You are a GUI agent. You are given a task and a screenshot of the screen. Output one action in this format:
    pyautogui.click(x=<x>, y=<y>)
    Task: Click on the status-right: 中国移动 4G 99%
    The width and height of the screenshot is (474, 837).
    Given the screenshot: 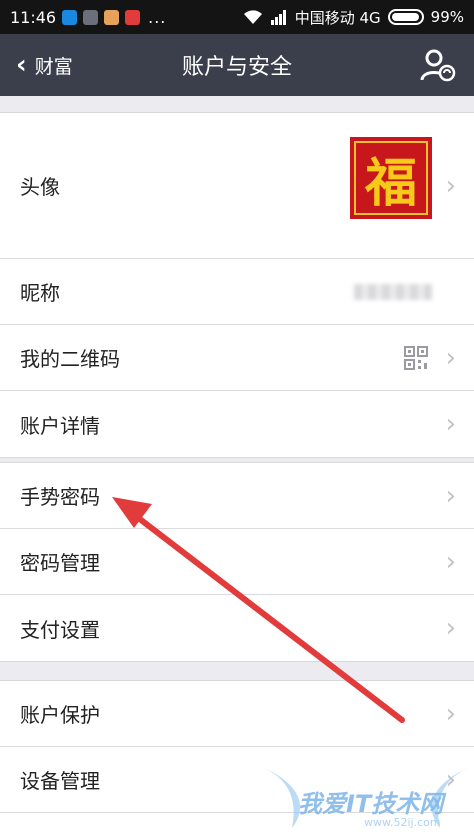 What is the action you would take?
    pyautogui.click(x=353, y=17)
    